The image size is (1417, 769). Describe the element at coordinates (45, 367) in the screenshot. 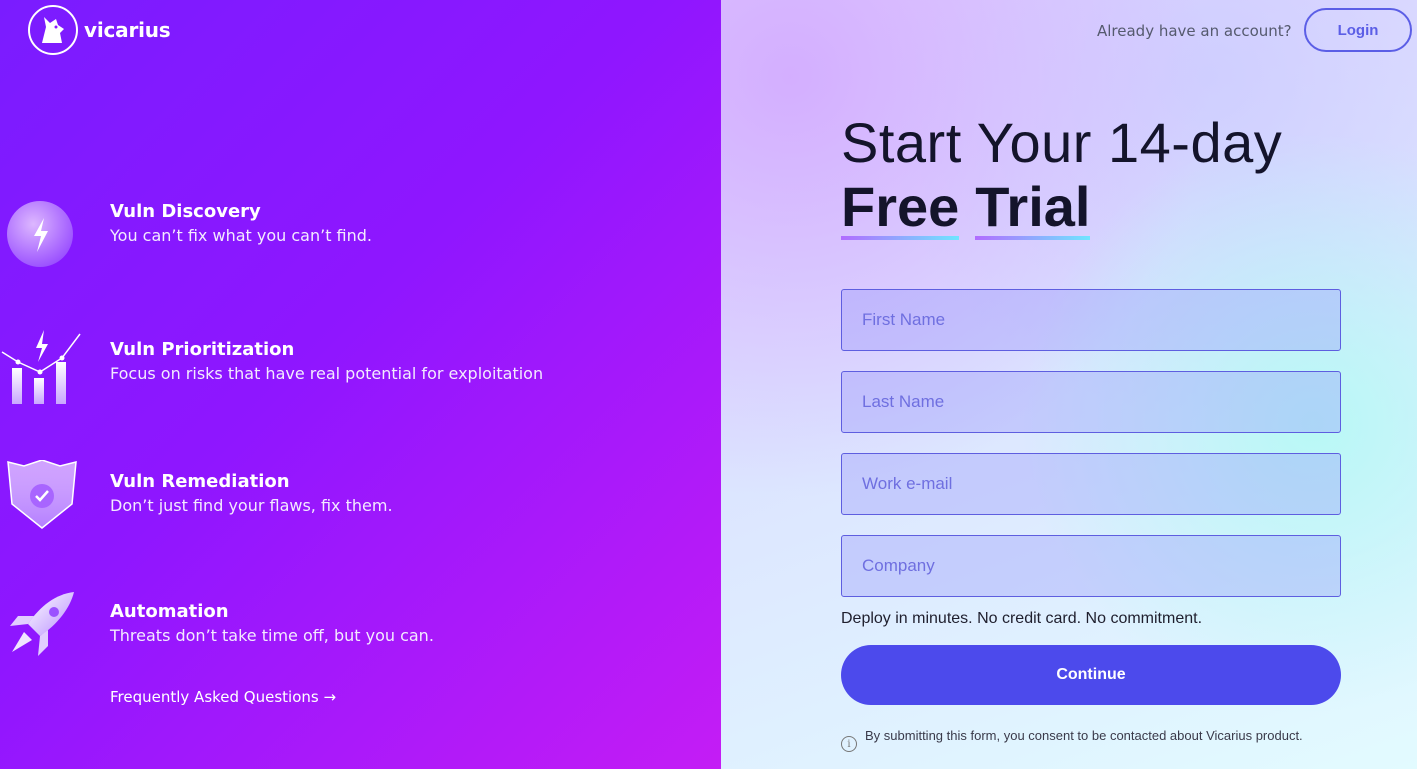

I see `bar-chart-icon` at that location.